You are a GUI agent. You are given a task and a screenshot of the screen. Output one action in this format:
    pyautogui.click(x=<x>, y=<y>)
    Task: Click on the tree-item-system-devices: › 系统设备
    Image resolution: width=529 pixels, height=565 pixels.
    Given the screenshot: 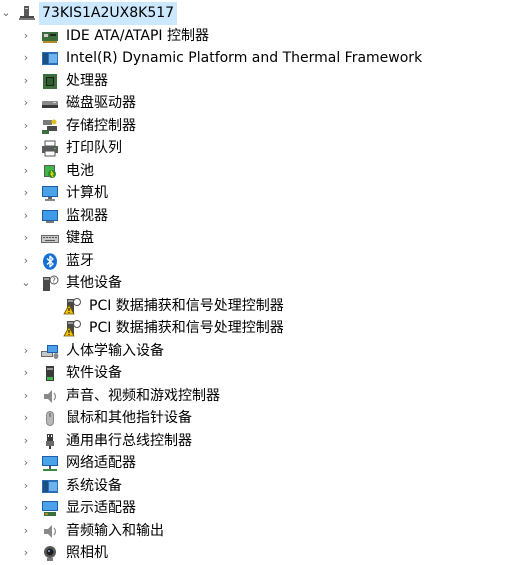 What is the action you would take?
    pyautogui.click(x=264, y=486)
    